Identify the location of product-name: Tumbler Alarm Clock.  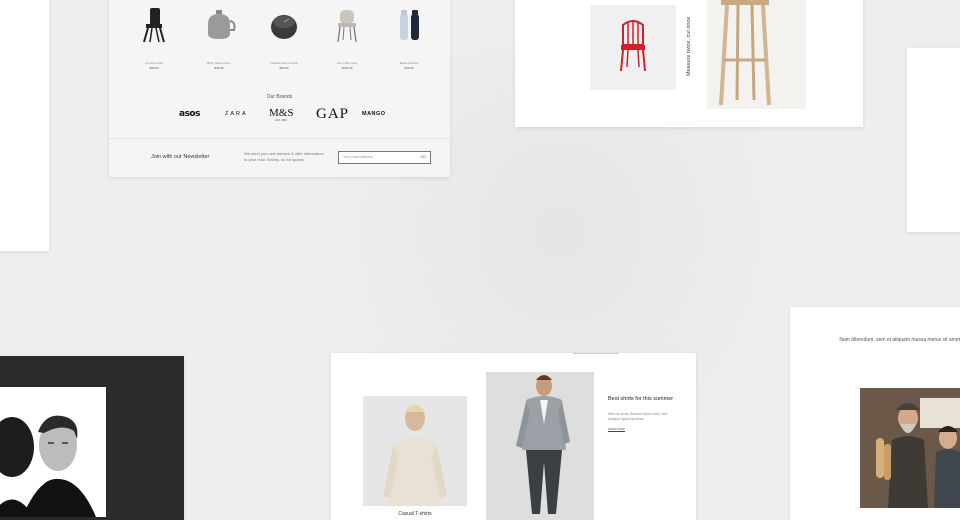
(284, 63).